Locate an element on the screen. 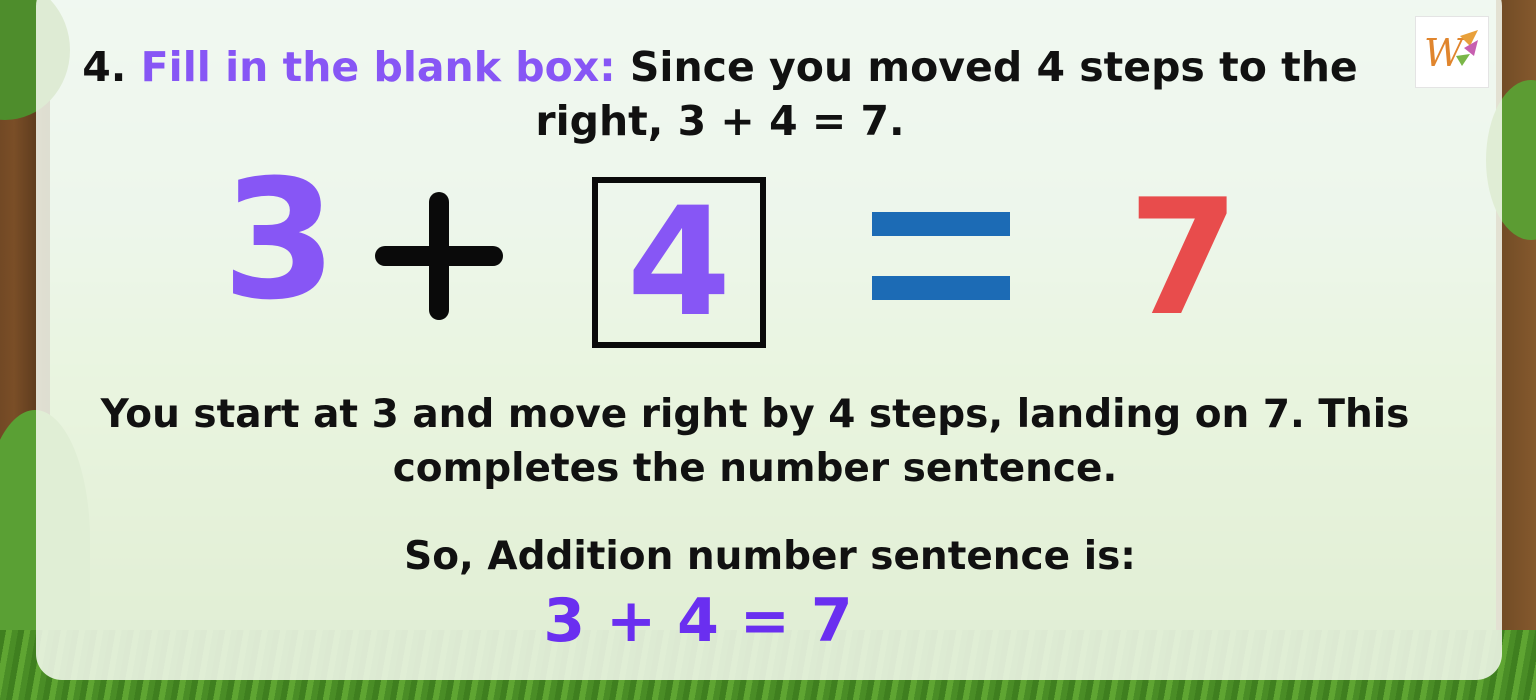 This screenshot has height=700, width=1536. equation-result: 7 is located at coordinates (1184, 257).